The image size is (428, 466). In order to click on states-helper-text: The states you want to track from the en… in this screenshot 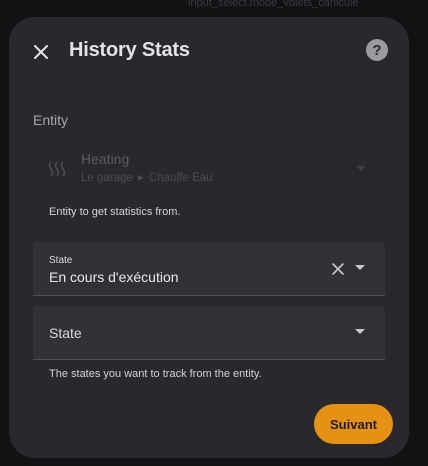, I will do `click(155, 374)`.